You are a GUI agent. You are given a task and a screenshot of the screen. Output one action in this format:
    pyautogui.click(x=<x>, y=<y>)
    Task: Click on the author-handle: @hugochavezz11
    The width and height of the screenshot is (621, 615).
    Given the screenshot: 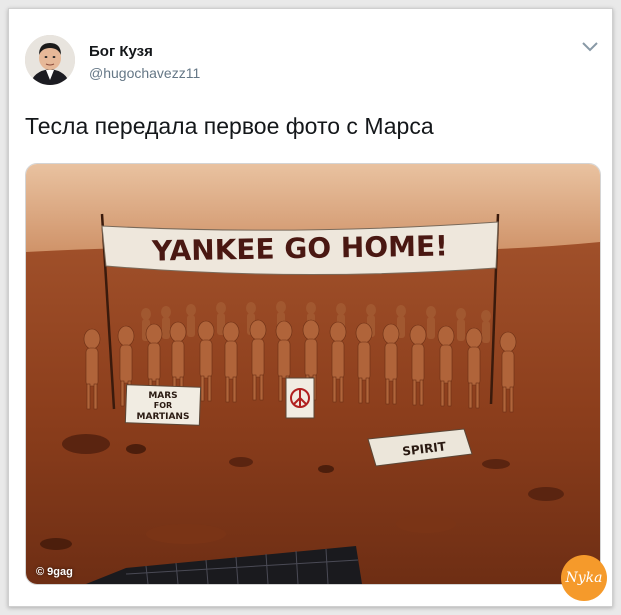 What is the action you would take?
    pyautogui.click(x=144, y=73)
    